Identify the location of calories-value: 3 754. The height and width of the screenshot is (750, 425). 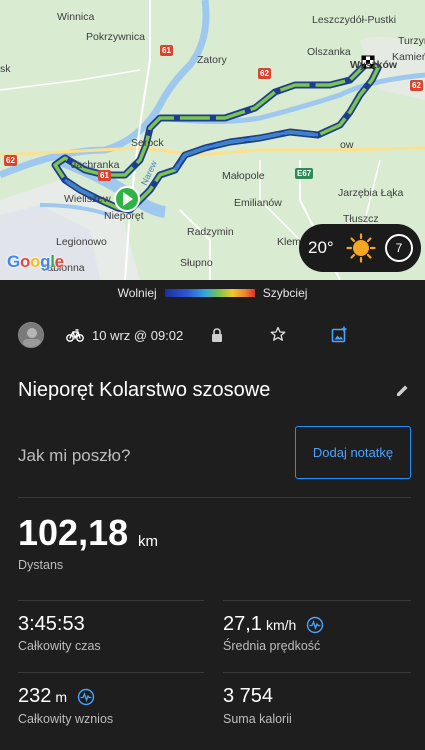
(248, 696).